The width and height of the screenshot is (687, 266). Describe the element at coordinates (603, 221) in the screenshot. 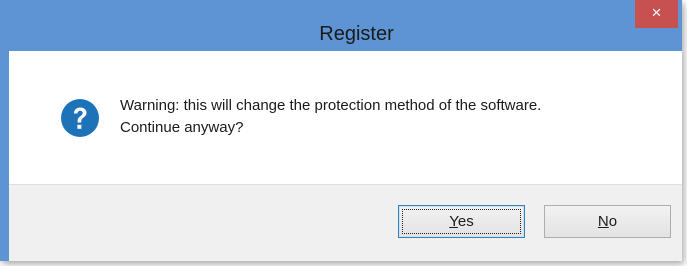

I see `no-accel-key: N` at that location.